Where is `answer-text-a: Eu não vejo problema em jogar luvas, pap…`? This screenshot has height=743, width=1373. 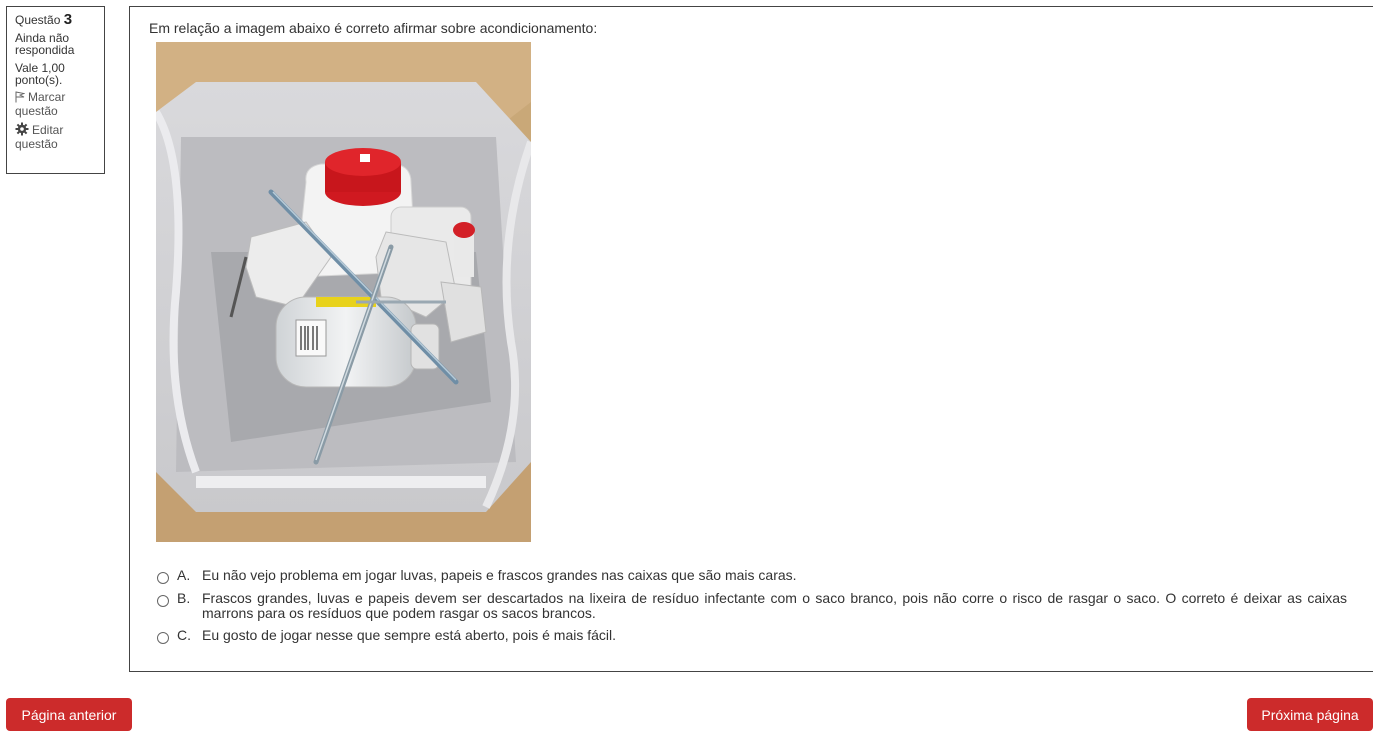 answer-text-a: Eu não vejo problema em jogar luvas, pap… is located at coordinates (499, 575).